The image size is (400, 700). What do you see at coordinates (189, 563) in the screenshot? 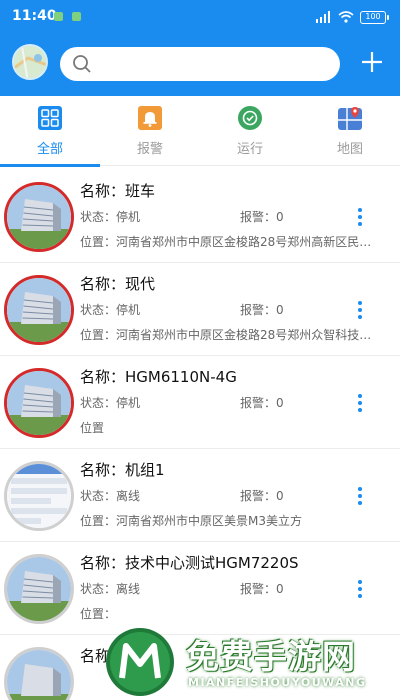
I see `device-name: 名称：技术中心测试HGM7220S` at bounding box center [189, 563].